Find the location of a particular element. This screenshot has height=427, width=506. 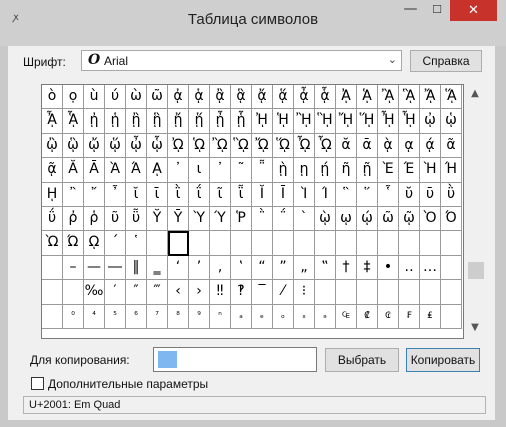

character-cell: ῑ is located at coordinates (157, 194).